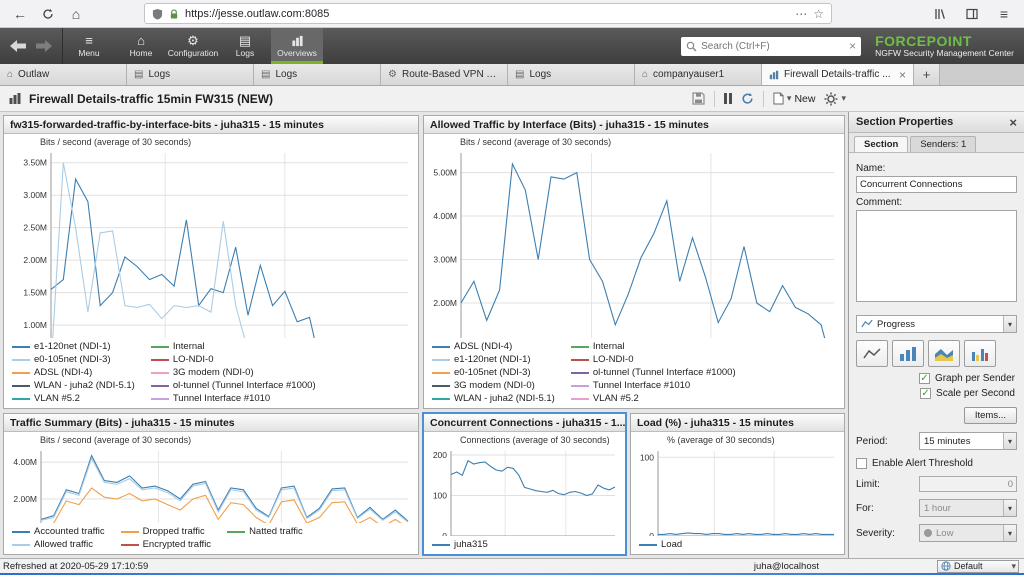 The width and height of the screenshot is (1024, 575). I want to click on legend-item: ol-tunnel (Tunnel Interface #1000), so click(233, 385).